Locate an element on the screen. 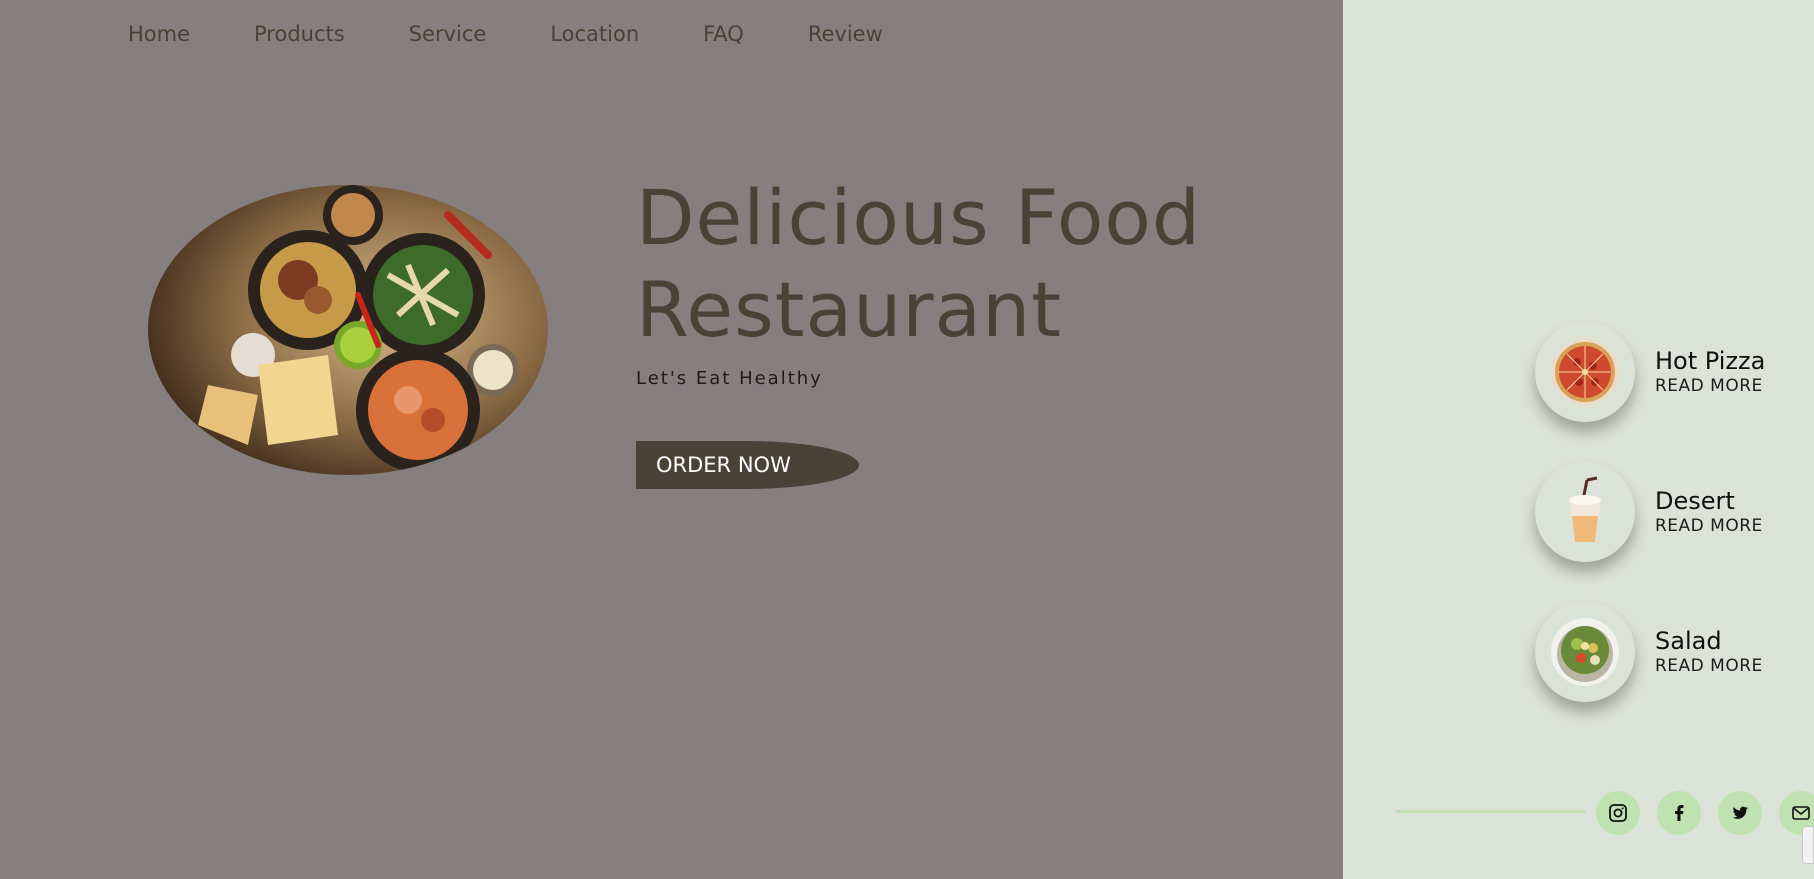  title-line-2: Restaurant is located at coordinates (849, 309).